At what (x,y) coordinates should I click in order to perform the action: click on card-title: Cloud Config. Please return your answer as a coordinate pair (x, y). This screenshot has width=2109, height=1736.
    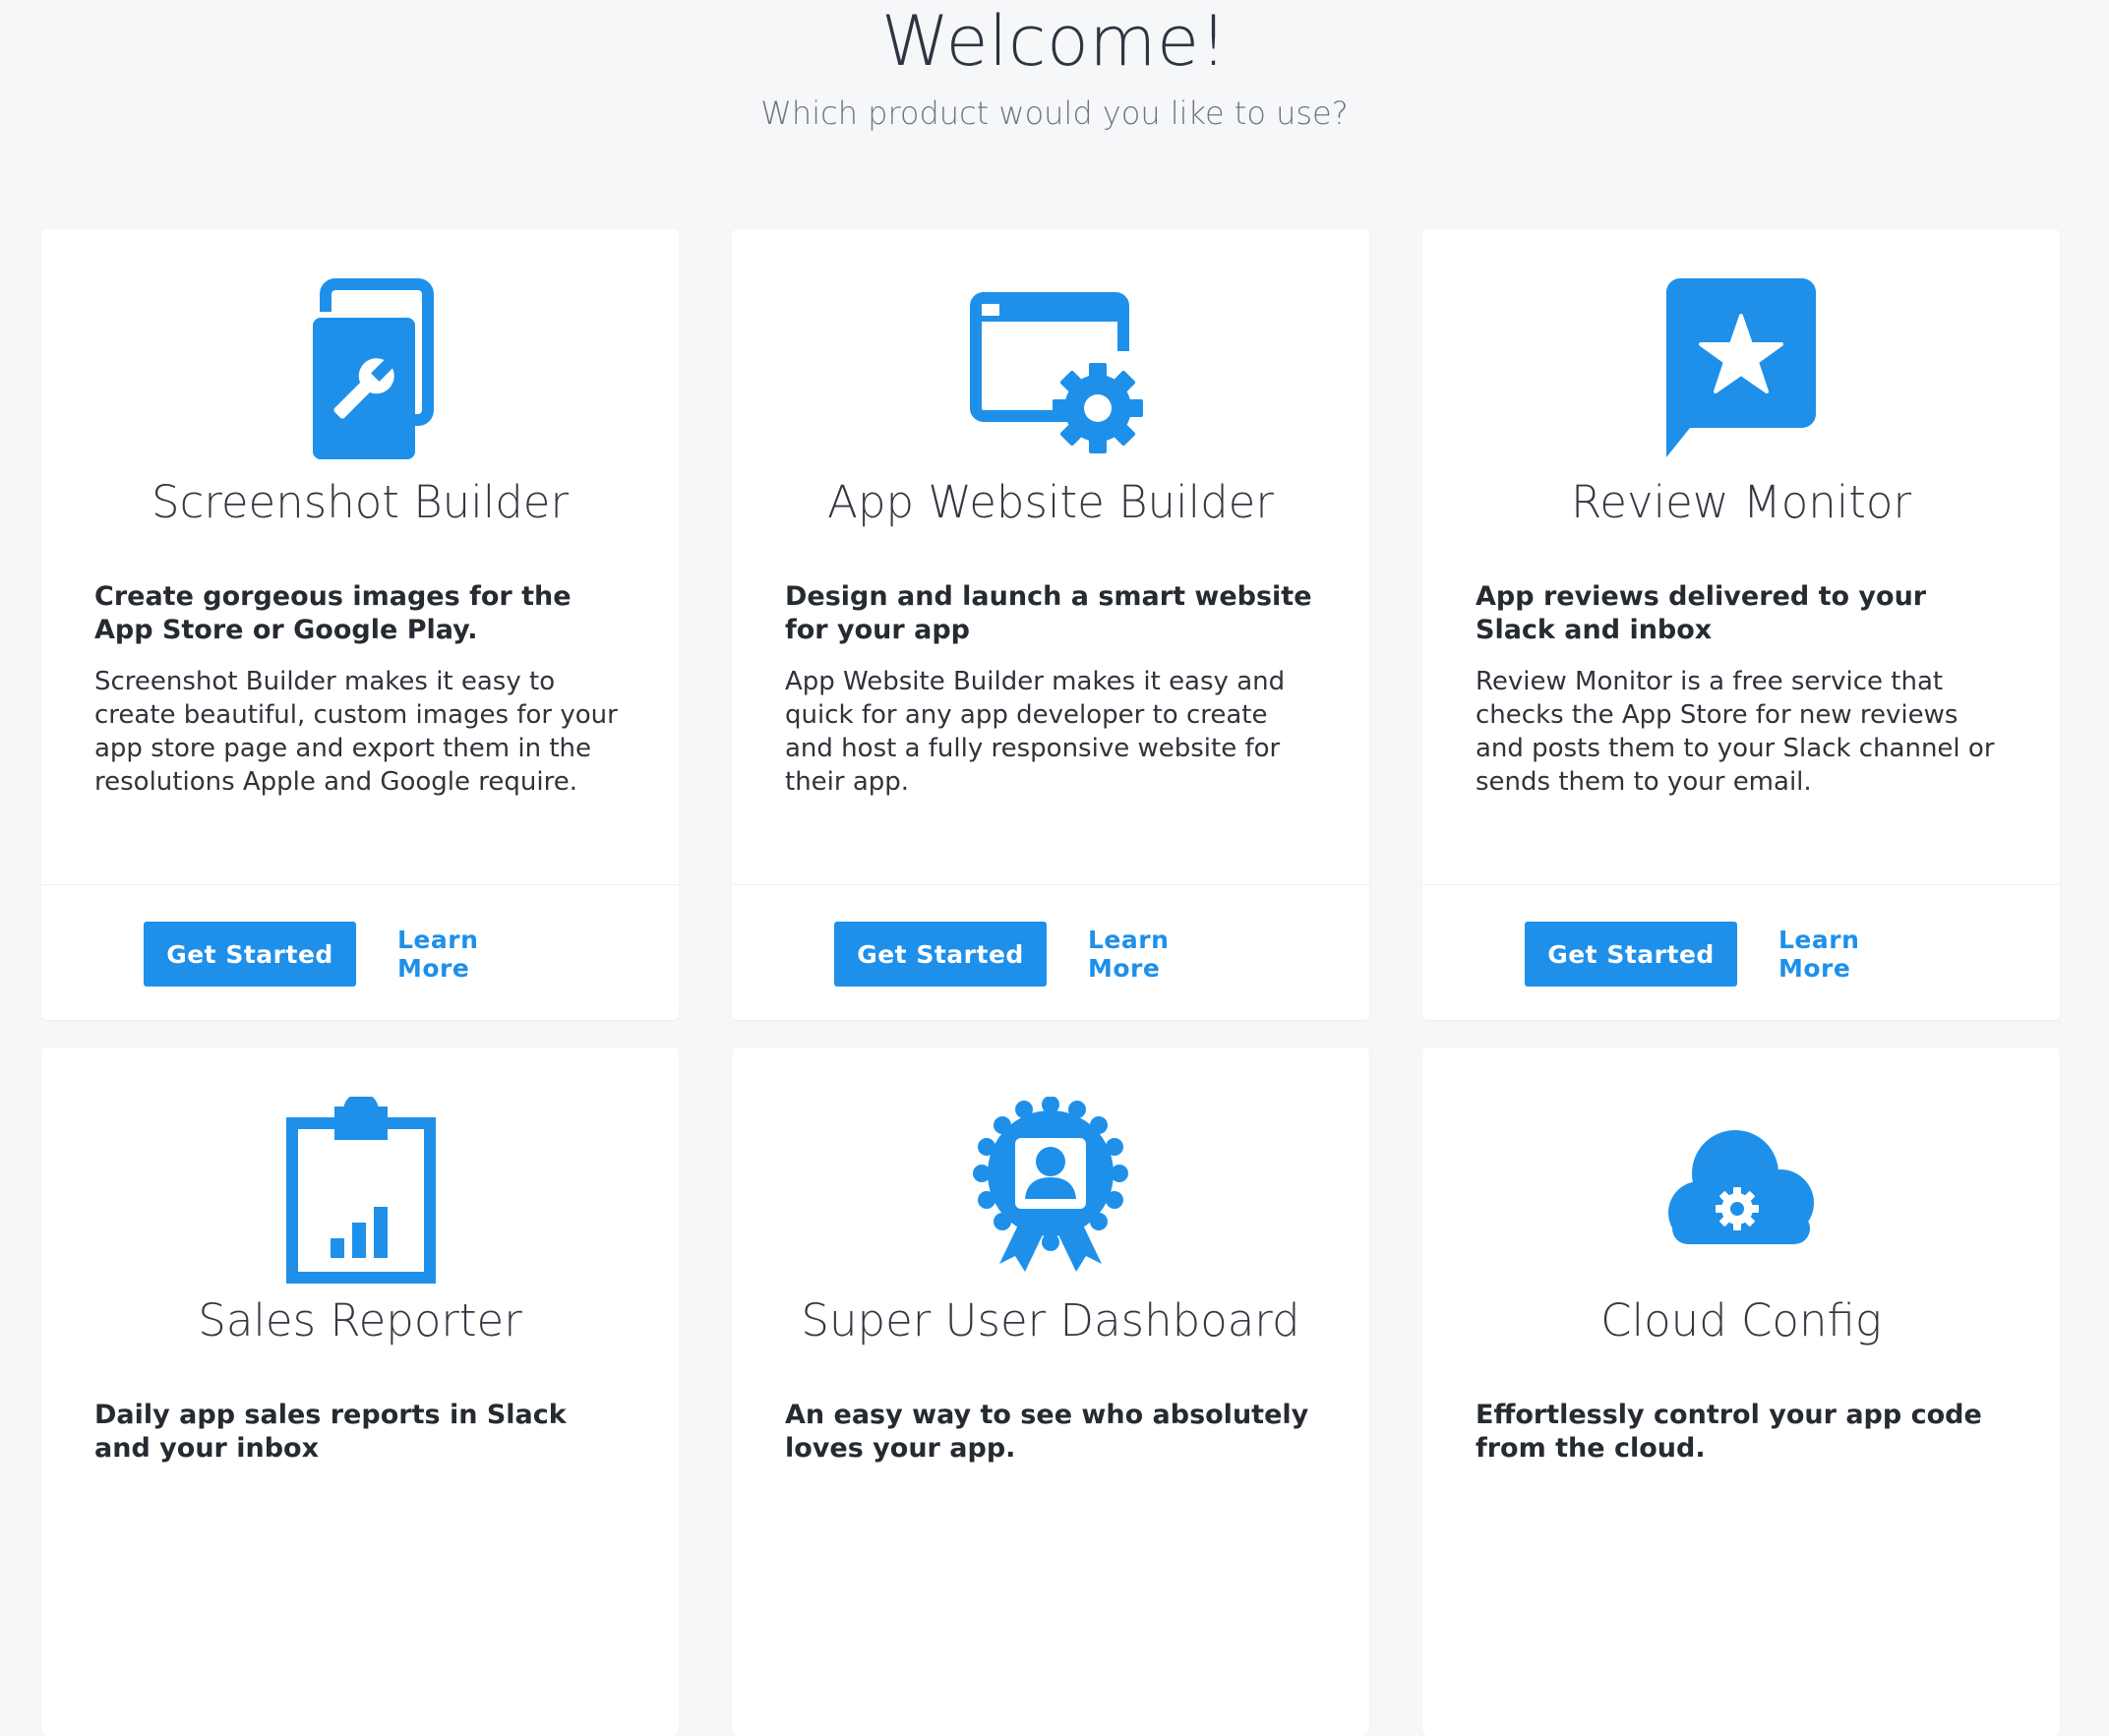
    Looking at the image, I should click on (1741, 1320).